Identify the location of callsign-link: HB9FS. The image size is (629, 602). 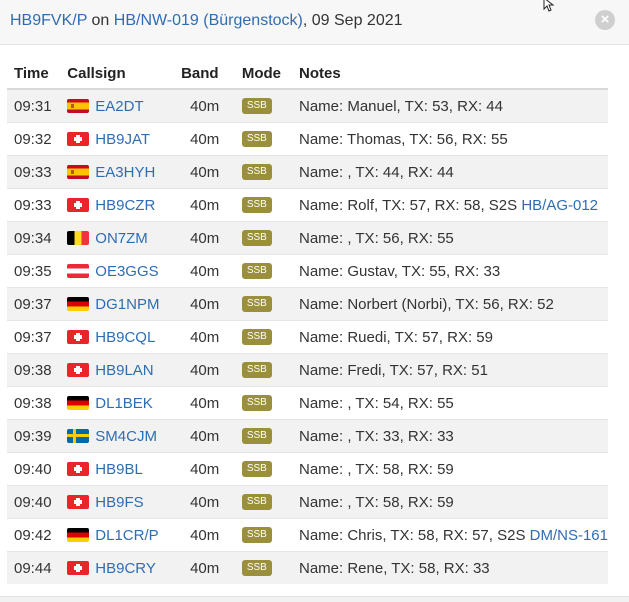
(119, 502).